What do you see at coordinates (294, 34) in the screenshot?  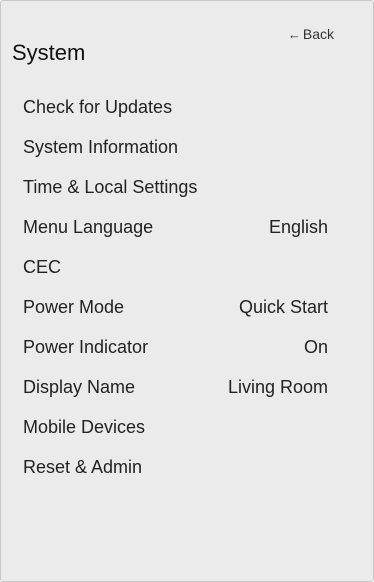 I see `arrow-left-icon: ←` at bounding box center [294, 34].